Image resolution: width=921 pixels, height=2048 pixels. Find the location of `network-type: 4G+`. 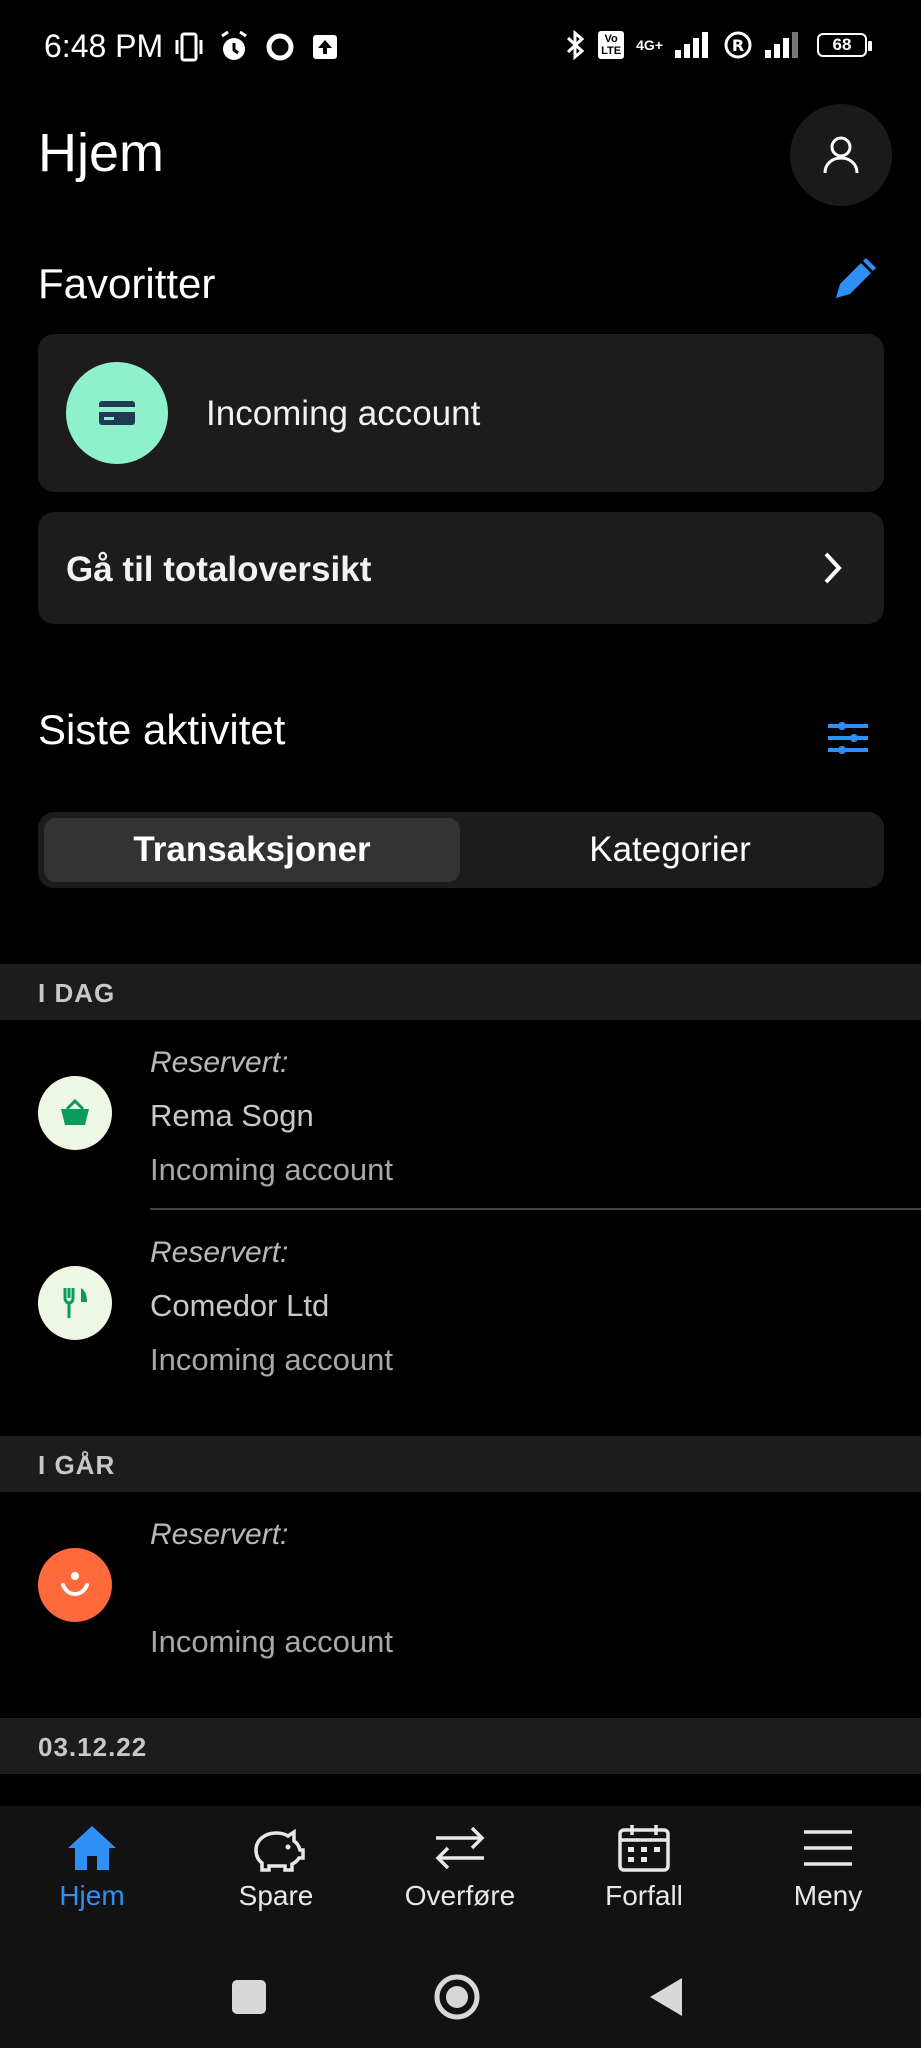

network-type: 4G+ is located at coordinates (649, 45).